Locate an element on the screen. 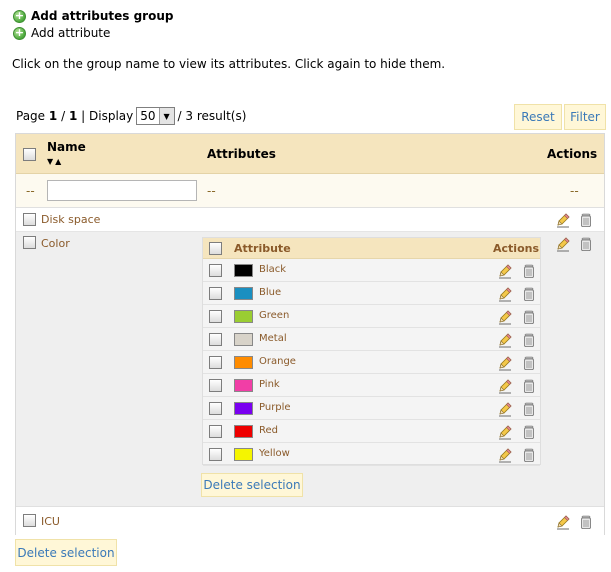  delete-selection-button-attributes: Delete selection is located at coordinates (252, 485).